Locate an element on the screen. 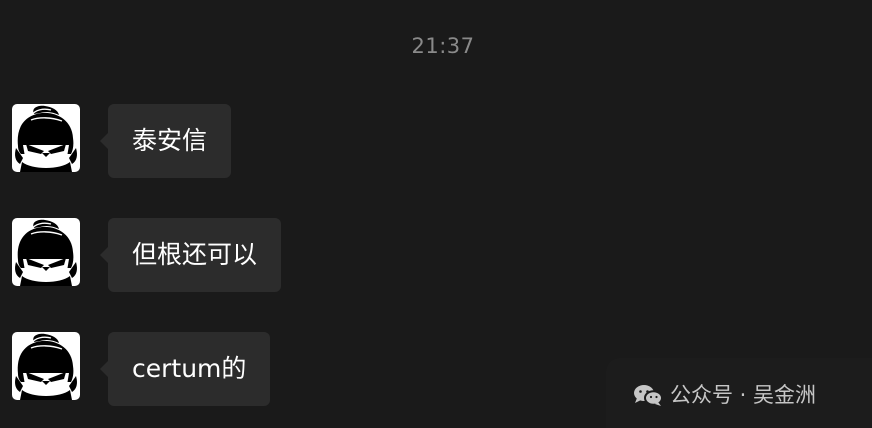  chat-timestamp: 21:37 is located at coordinates (443, 46).